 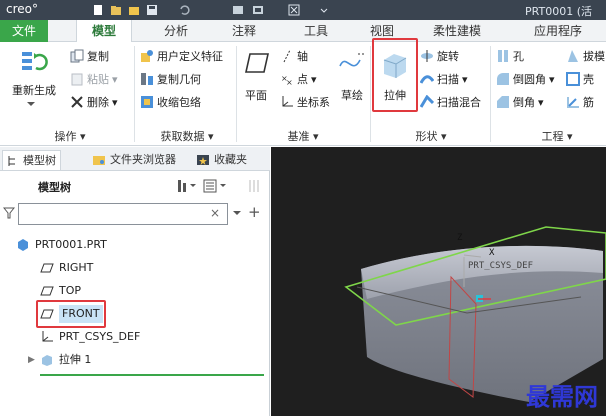 What do you see at coordinates (147, 56) in the screenshot?
I see `udf-icon` at bounding box center [147, 56].